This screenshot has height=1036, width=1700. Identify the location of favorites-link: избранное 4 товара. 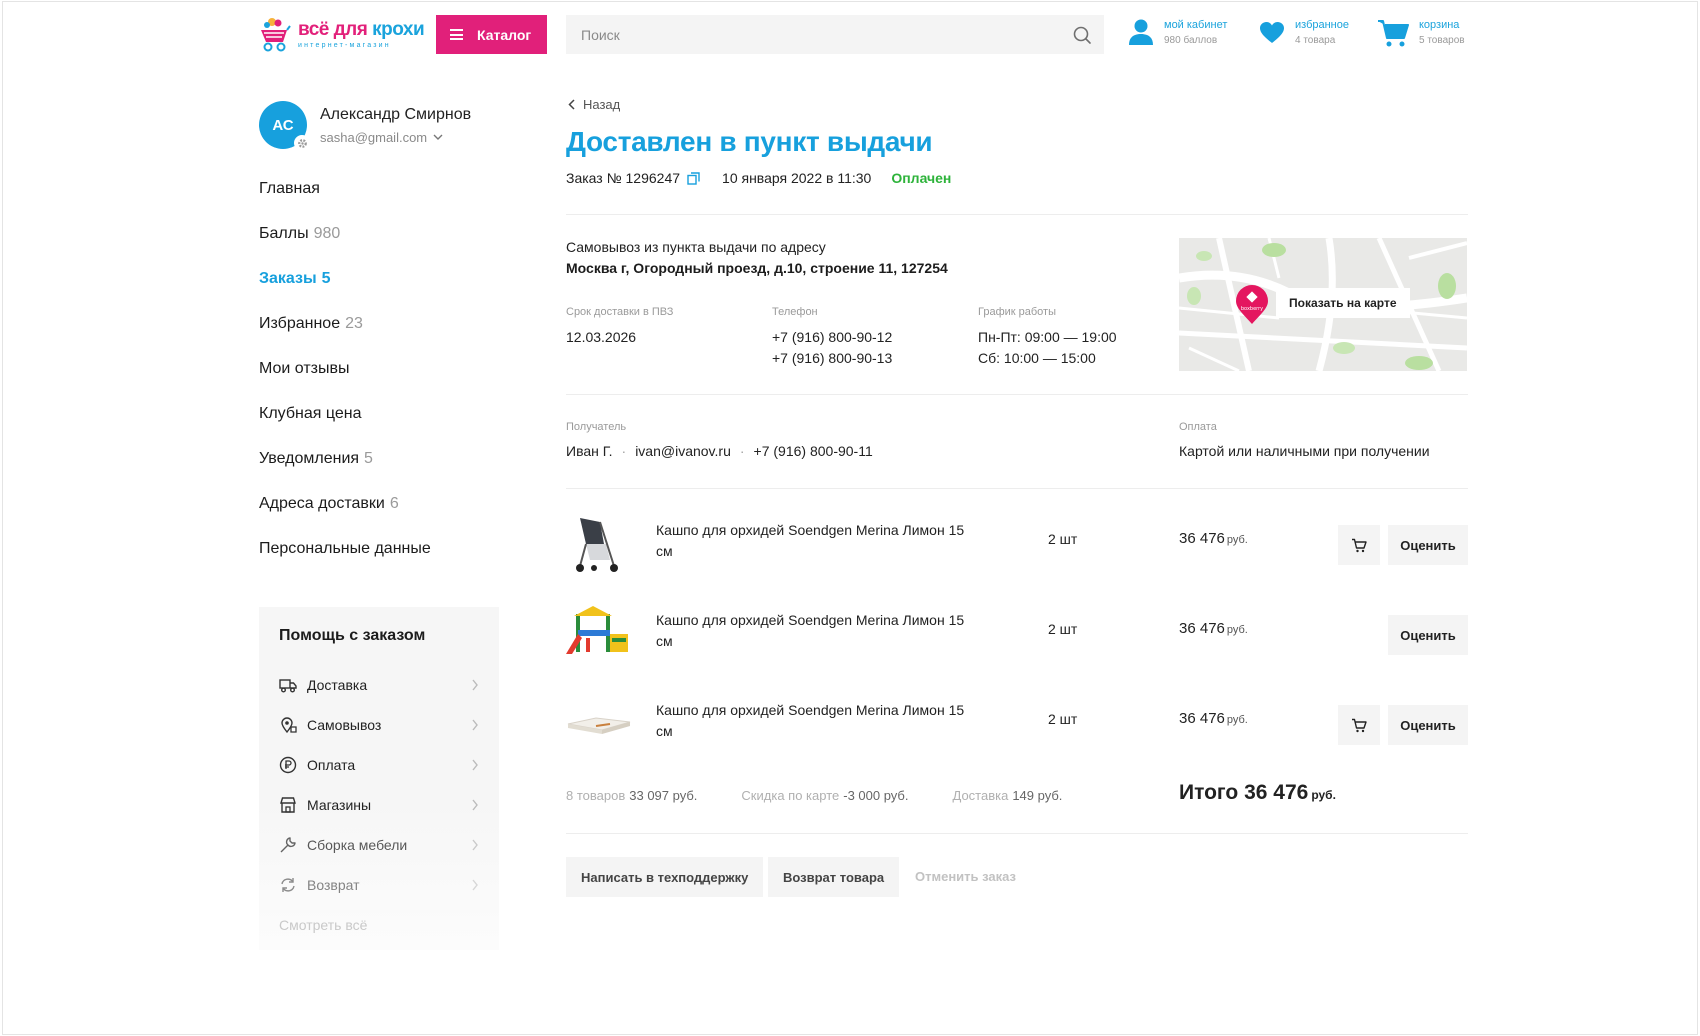
(1304, 33).